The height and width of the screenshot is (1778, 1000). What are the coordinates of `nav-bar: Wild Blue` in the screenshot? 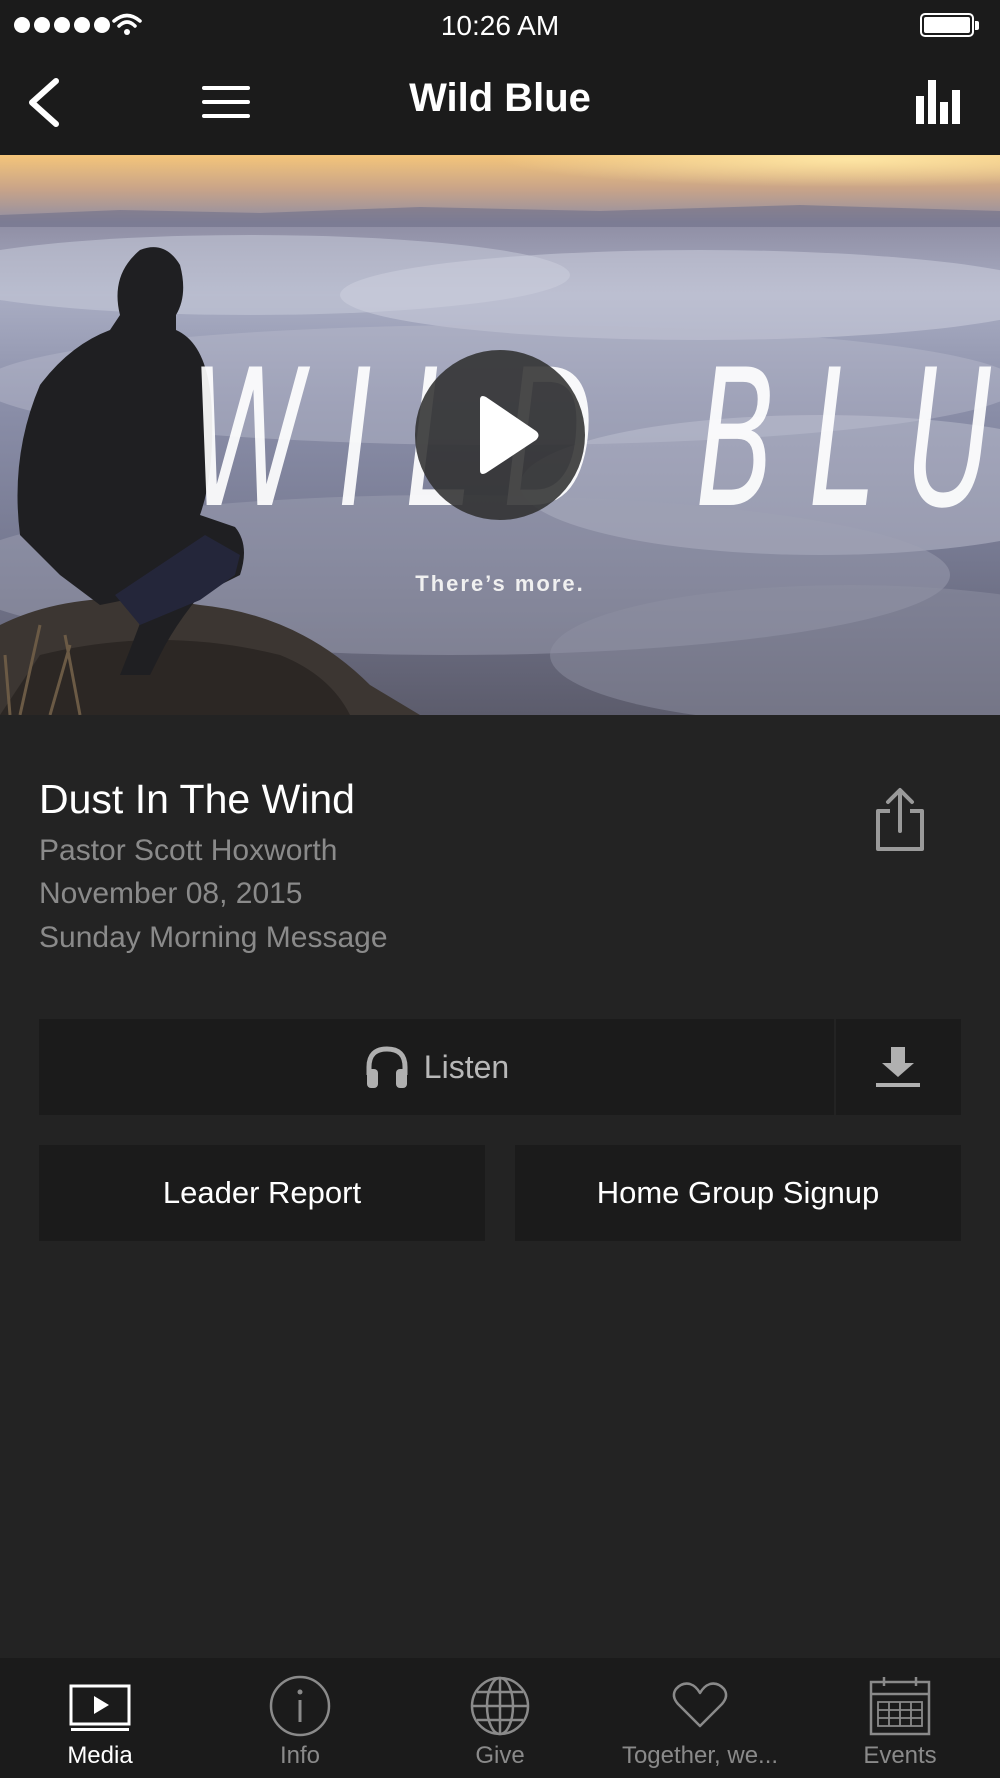 It's located at (500, 102).